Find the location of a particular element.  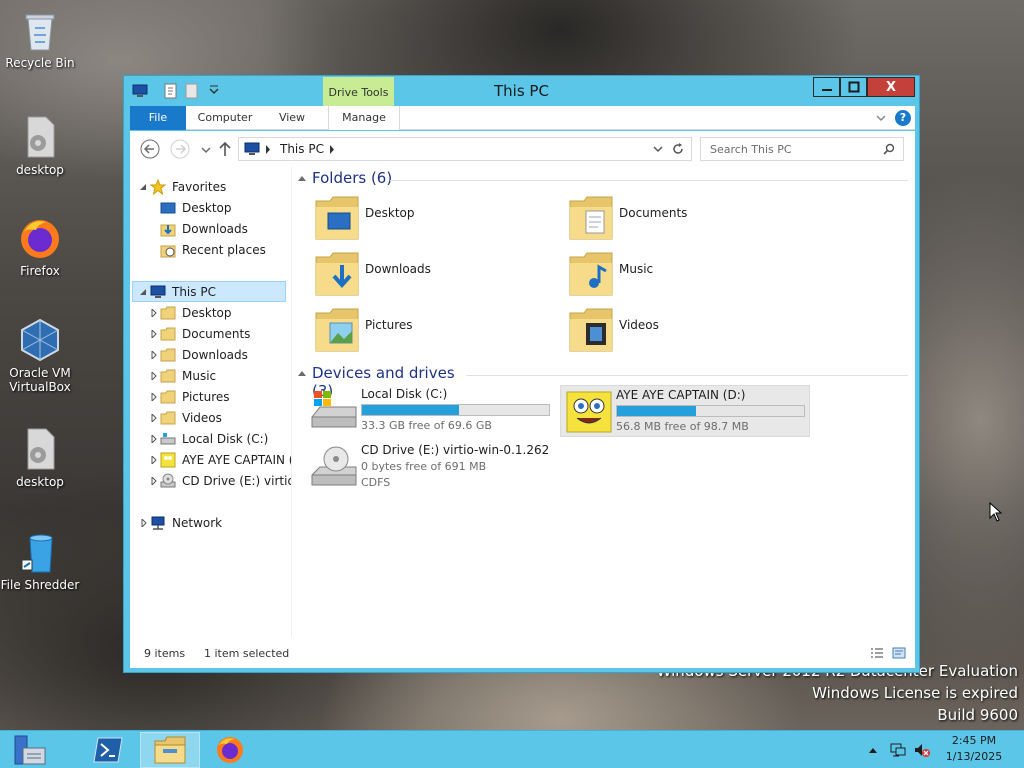

maximize-button is located at coordinates (853, 87).